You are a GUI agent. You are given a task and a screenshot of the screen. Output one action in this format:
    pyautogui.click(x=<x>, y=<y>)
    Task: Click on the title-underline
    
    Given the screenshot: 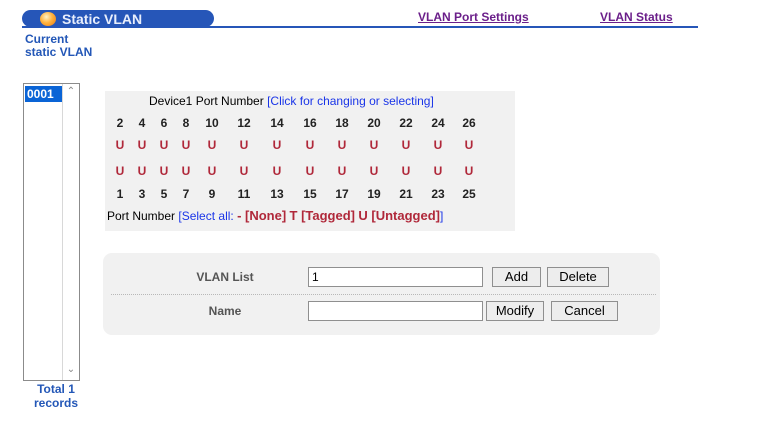 What is the action you would take?
    pyautogui.click(x=360, y=27)
    